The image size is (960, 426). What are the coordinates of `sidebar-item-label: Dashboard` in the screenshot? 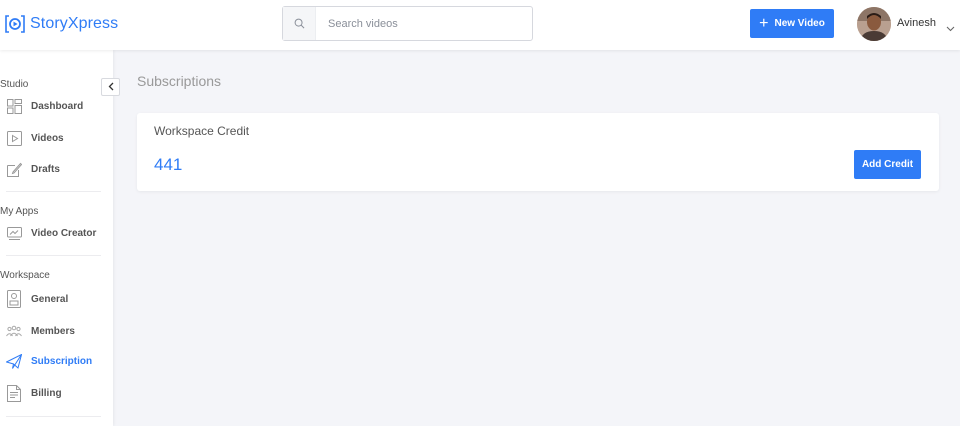 It's located at (57, 106).